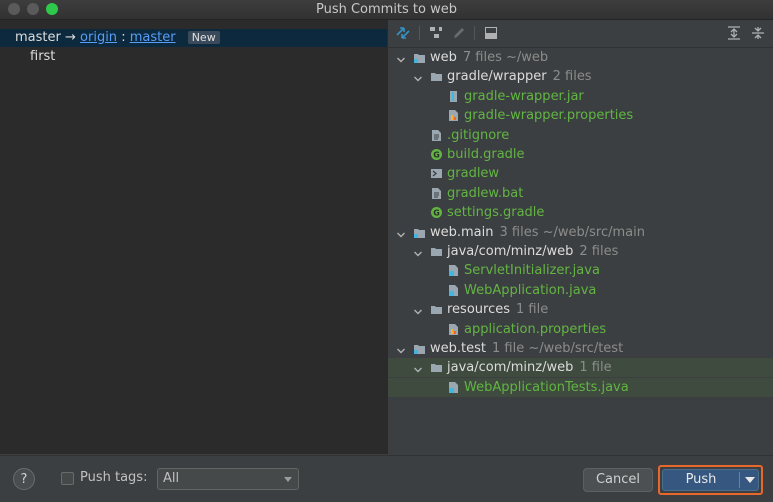  What do you see at coordinates (153, 37) in the screenshot?
I see `remote-branch-link: master` at bounding box center [153, 37].